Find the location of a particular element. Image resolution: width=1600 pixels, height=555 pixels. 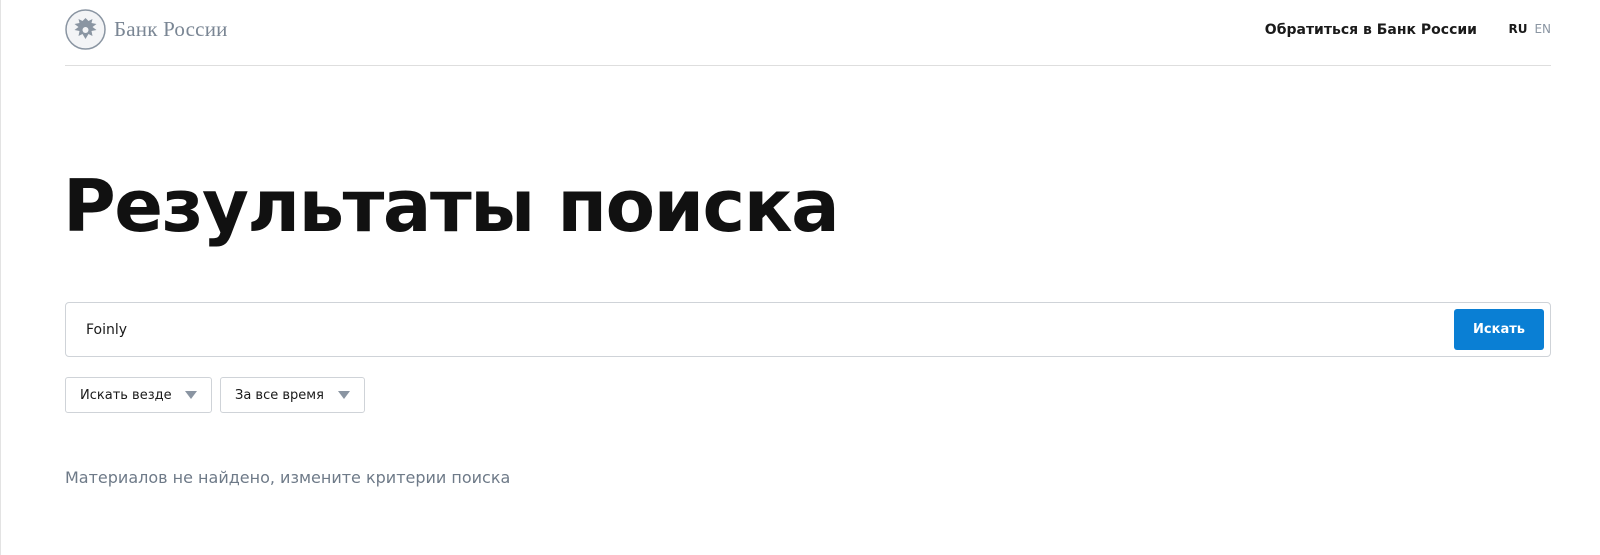

language-ru: RU is located at coordinates (1517, 29).